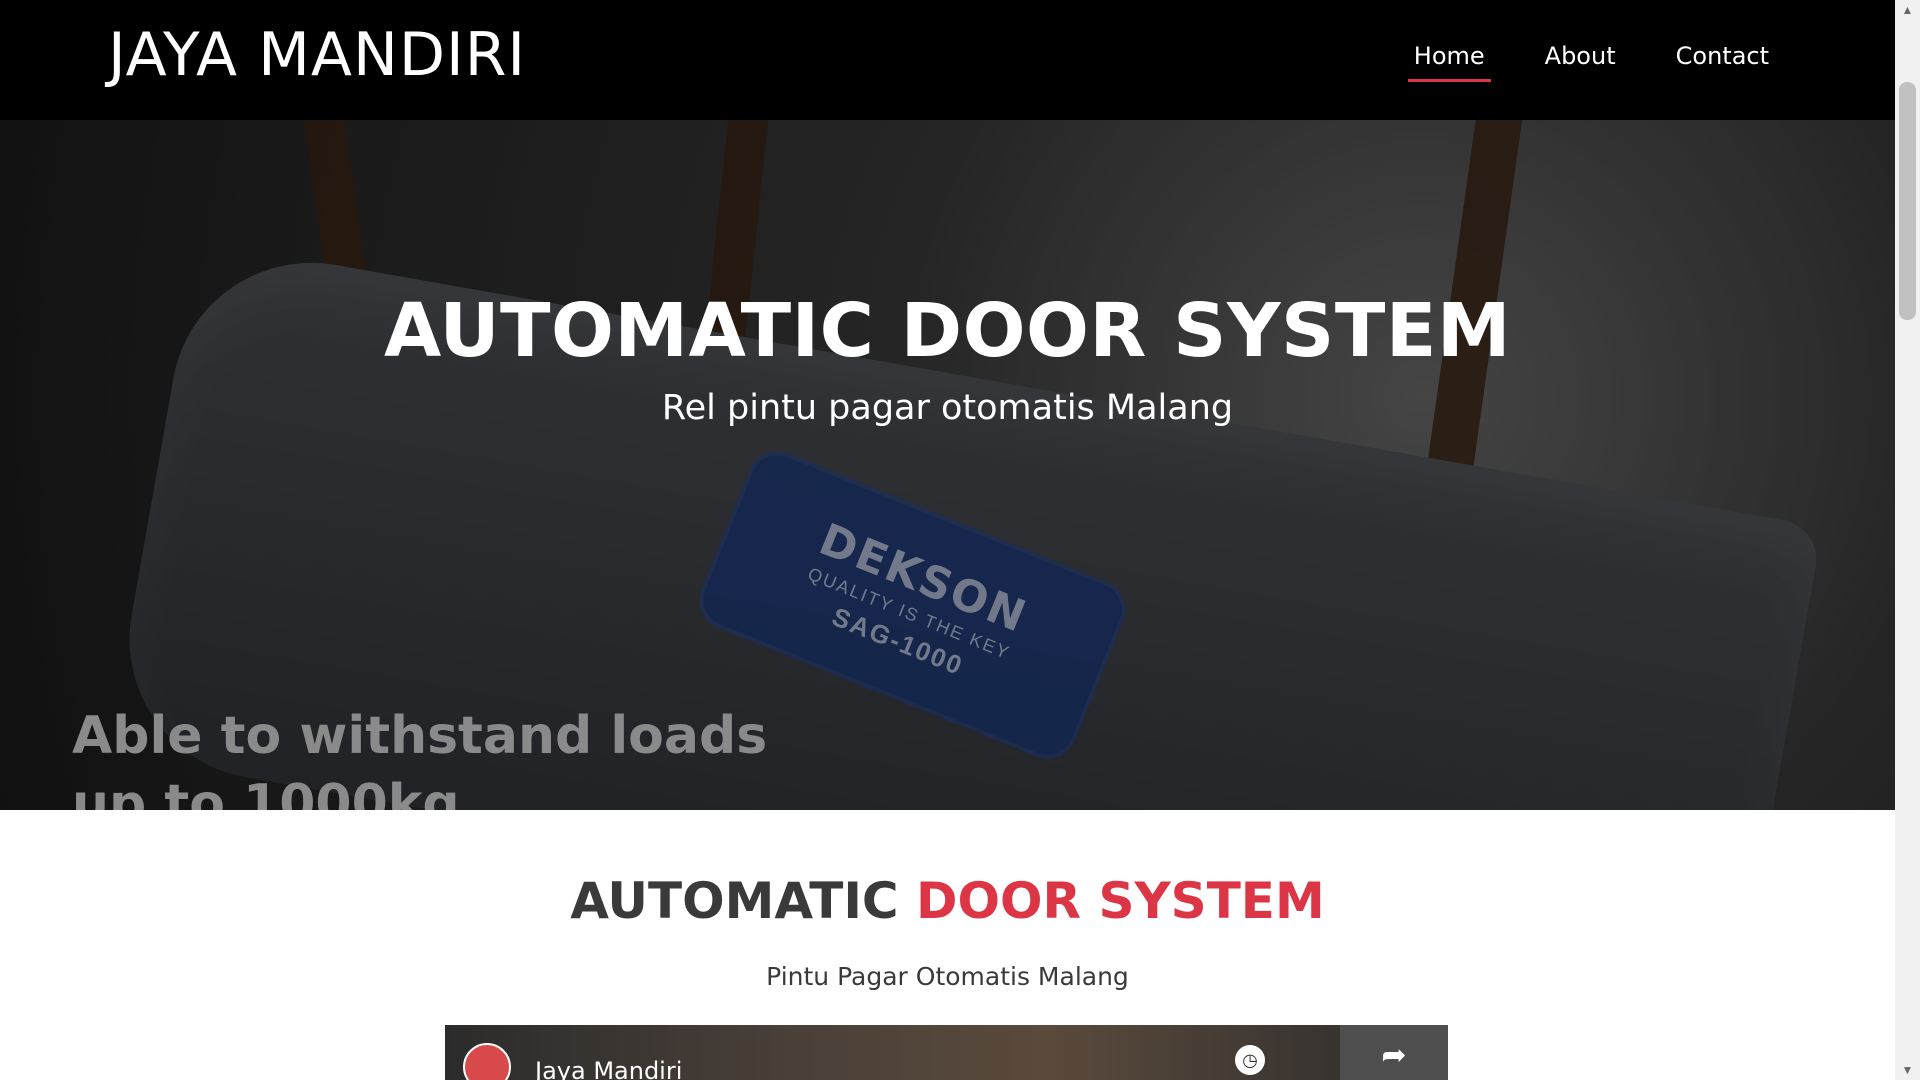  What do you see at coordinates (947, 408) in the screenshot?
I see `hero-subtitle: Rel pintu pagar otomatis Malang` at bounding box center [947, 408].